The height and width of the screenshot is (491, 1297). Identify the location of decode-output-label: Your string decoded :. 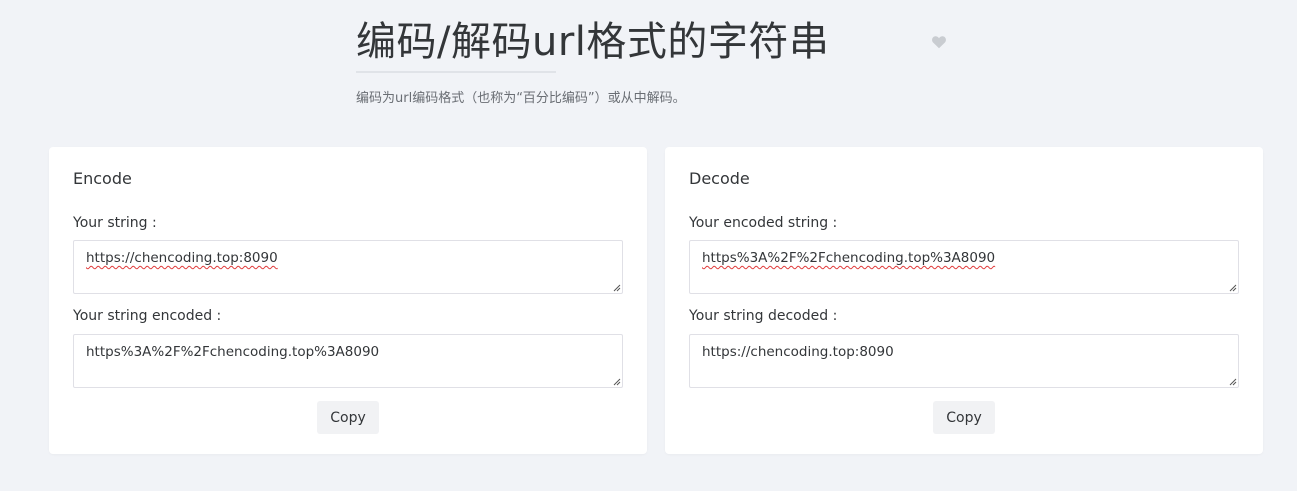
(763, 316).